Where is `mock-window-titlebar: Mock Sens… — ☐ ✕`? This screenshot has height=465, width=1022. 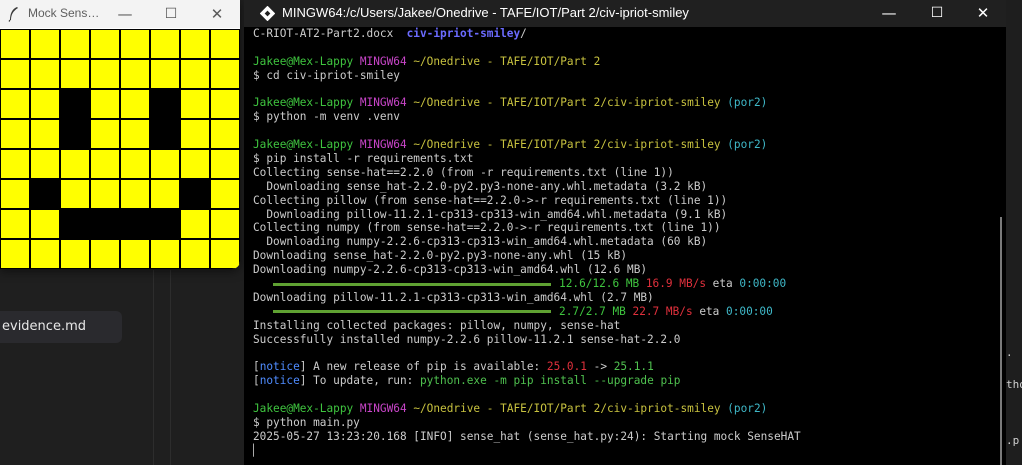 mock-window-titlebar: Mock Sens… — ☐ ✕ is located at coordinates (120, 14).